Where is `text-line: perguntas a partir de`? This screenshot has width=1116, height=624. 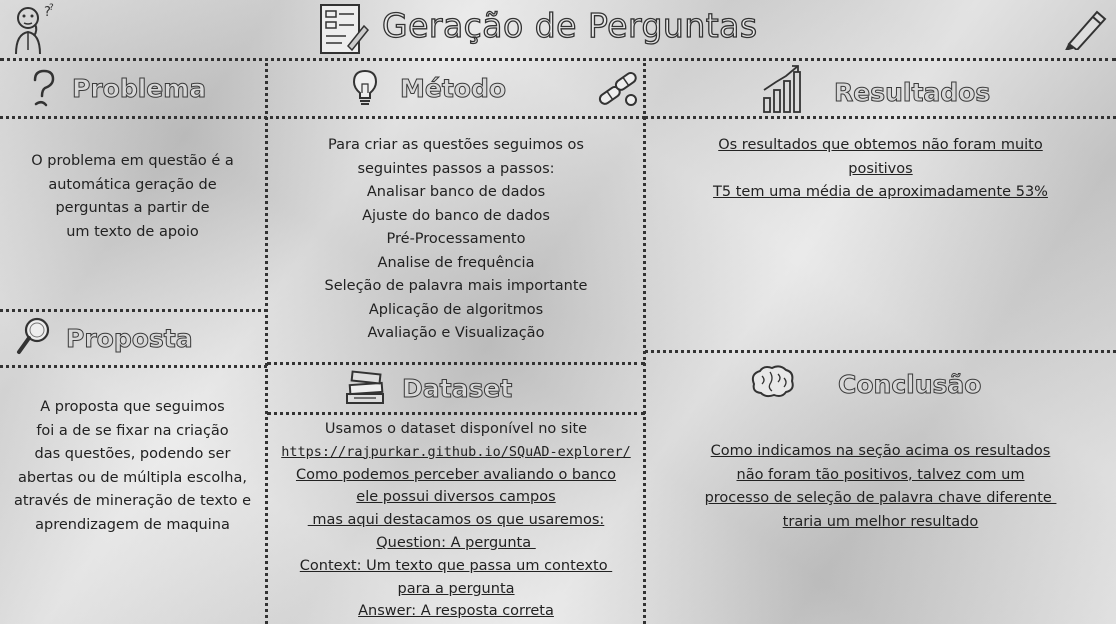
text-line: perguntas a partir de is located at coordinates (132, 208).